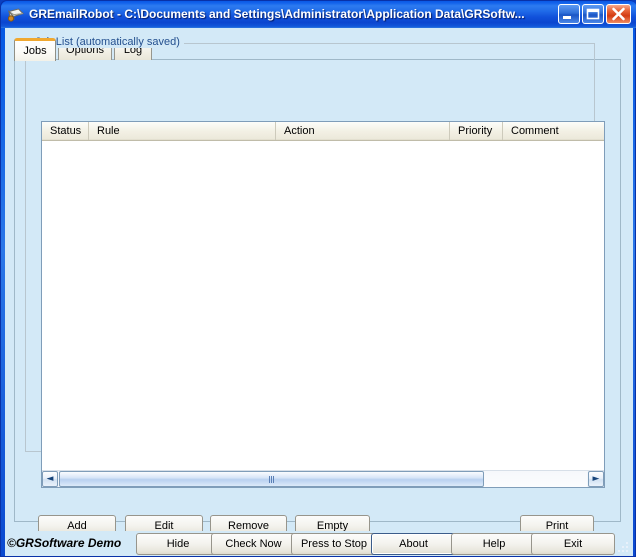 The width and height of the screenshot is (636, 557). Describe the element at coordinates (35, 49) in the screenshot. I see `tab-jobs: Jobs` at that location.